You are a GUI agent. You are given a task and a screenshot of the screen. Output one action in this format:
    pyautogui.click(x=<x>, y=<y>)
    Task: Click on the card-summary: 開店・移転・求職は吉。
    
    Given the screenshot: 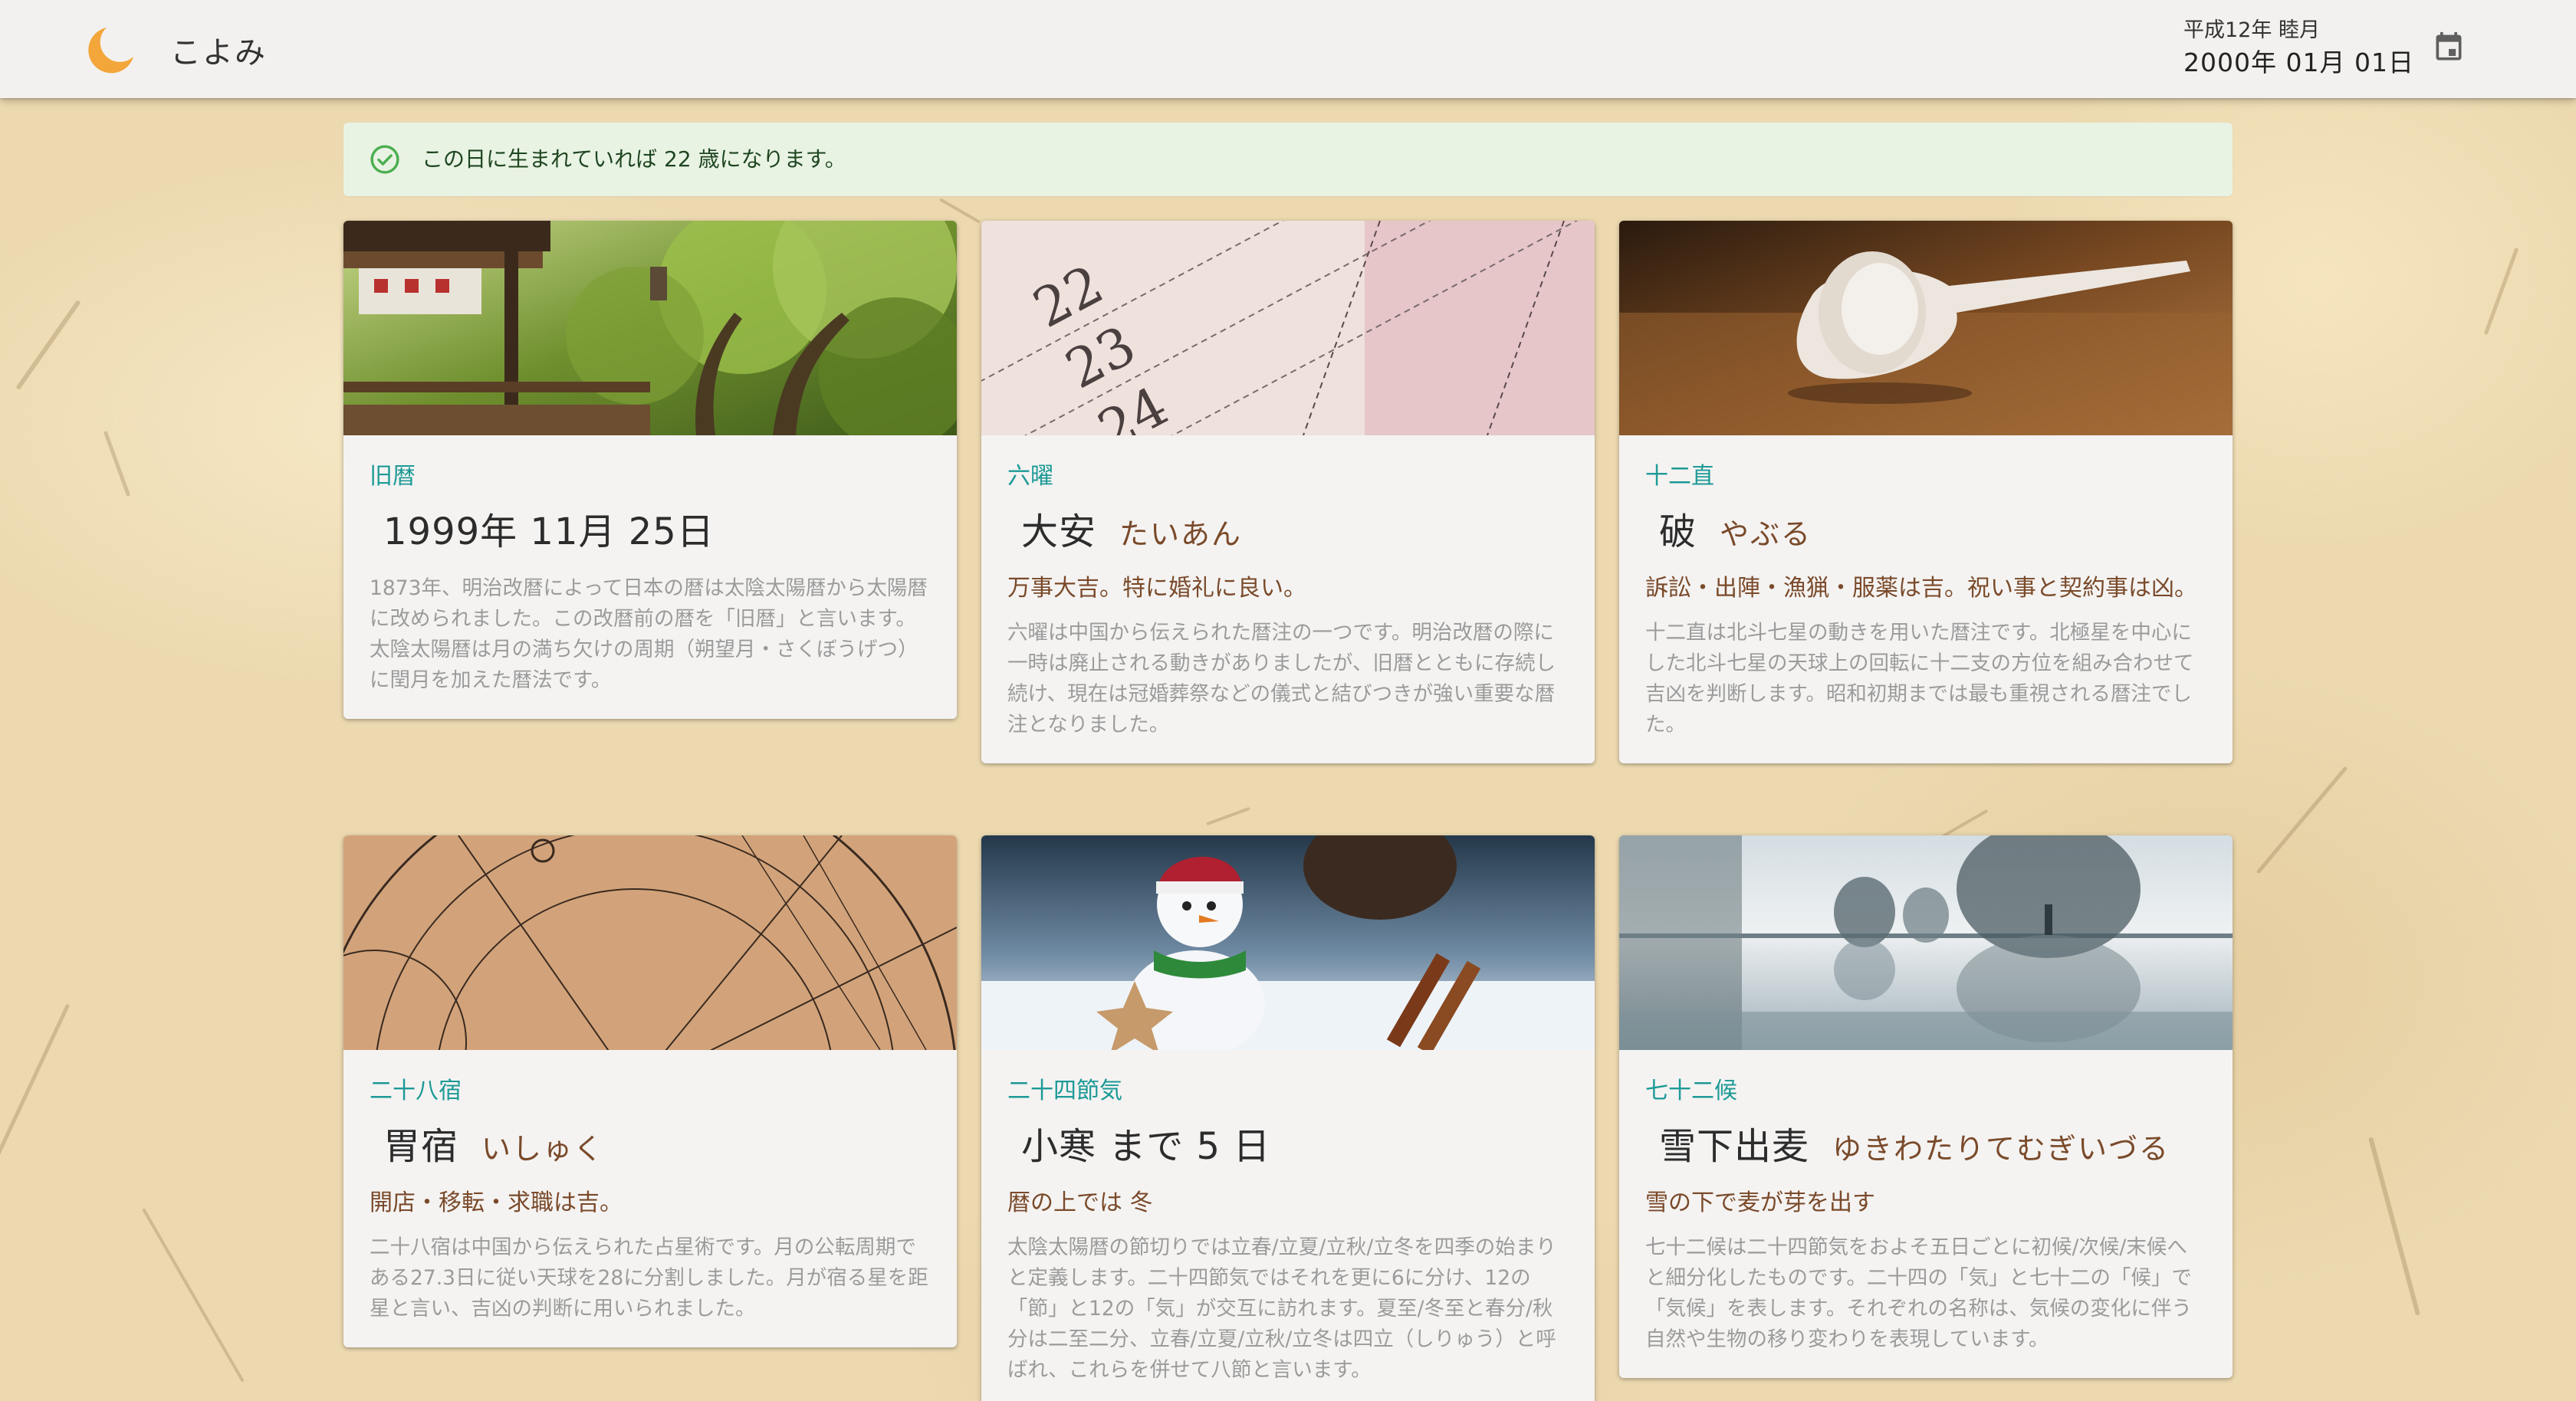 What is the action you would take?
    pyautogui.click(x=496, y=1202)
    